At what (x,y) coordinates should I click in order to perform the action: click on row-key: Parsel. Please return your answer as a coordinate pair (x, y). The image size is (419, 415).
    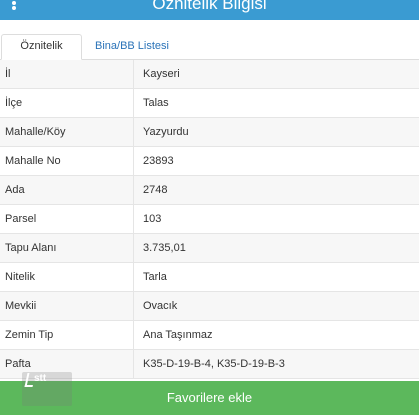
    Looking at the image, I should click on (67, 219).